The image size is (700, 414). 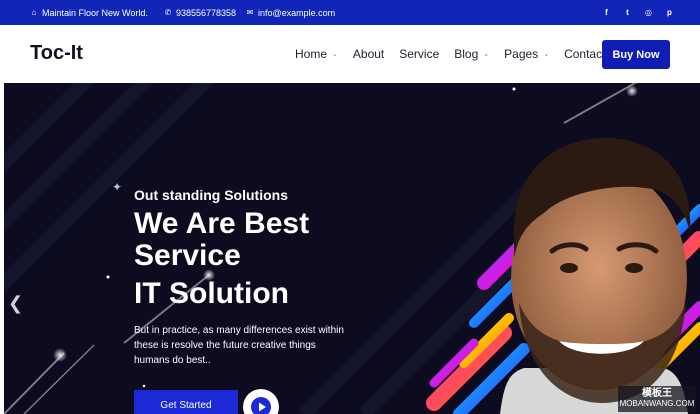 I want to click on nav-item-about: About, so click(x=368, y=54).